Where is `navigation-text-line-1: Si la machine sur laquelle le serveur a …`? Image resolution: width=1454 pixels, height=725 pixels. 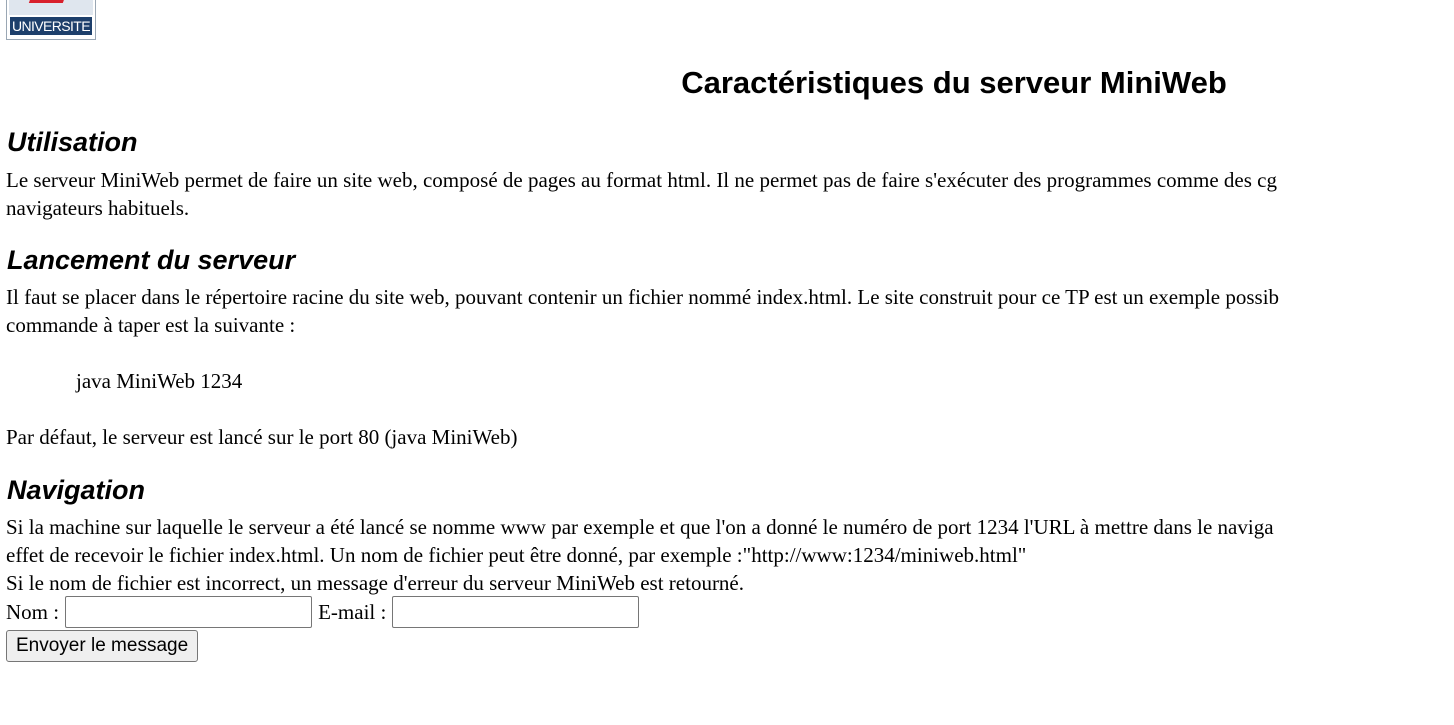
navigation-text-line-1: Si la machine sur laquelle le serveur a … is located at coordinates (640, 527).